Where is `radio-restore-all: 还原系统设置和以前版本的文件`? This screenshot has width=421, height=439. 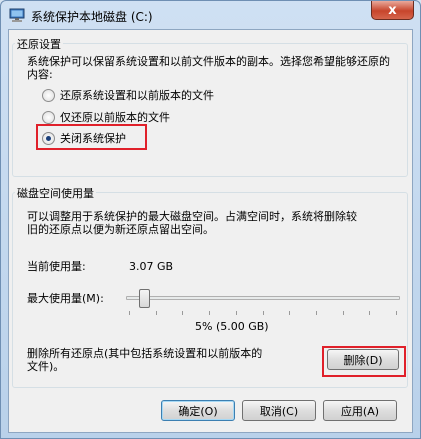
radio-restore-all: 还原系统设置和以前版本的文件 is located at coordinates (128, 95).